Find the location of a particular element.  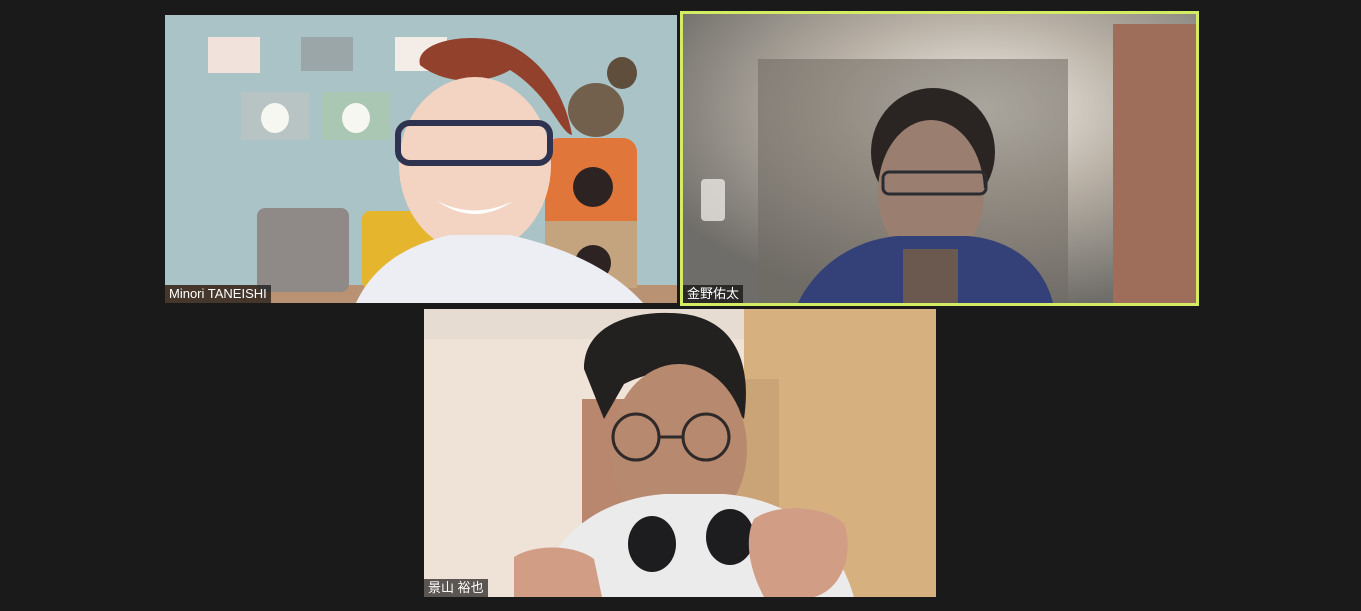

participant-name-label: 金野佑太 is located at coordinates (713, 294).